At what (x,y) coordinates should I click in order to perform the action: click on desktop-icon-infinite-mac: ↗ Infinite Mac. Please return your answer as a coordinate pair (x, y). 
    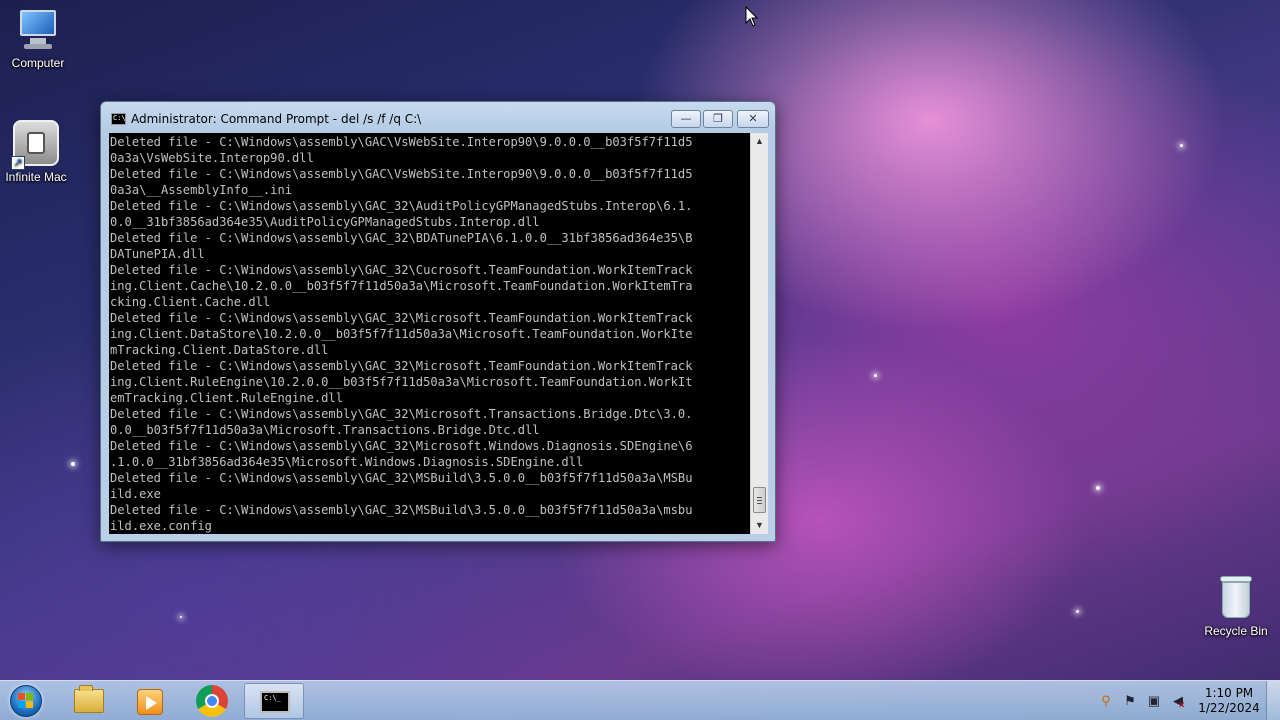
    Looking at the image, I should click on (37, 152).